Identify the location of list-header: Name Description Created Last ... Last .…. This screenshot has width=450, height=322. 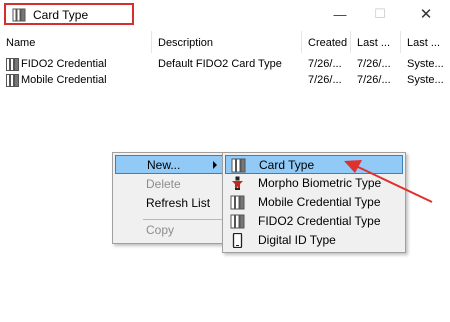
(225, 42).